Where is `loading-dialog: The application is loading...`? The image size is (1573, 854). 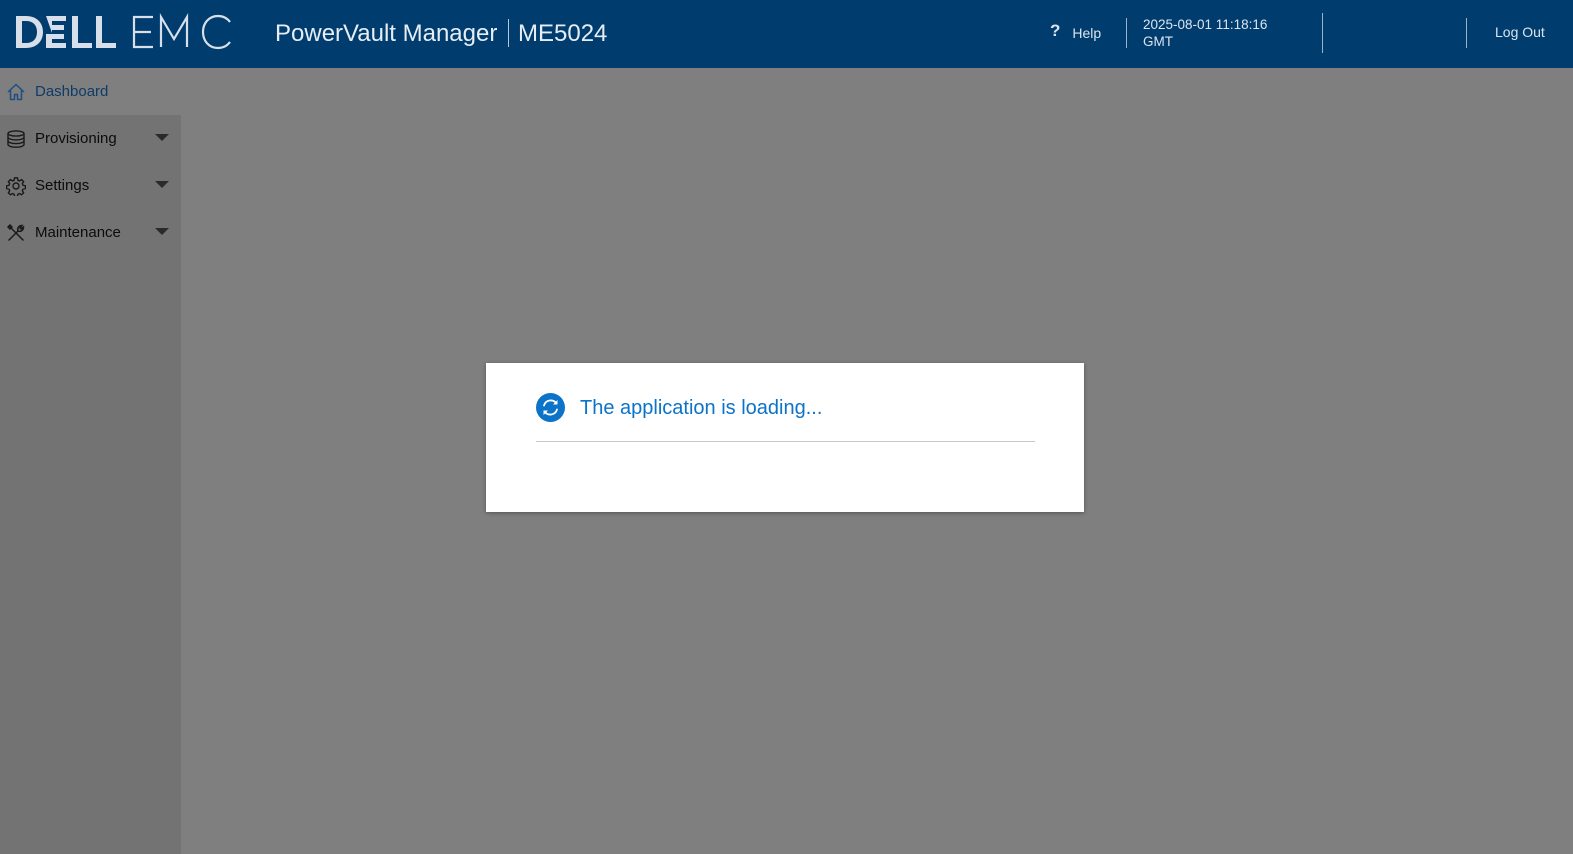 loading-dialog: The application is loading... is located at coordinates (785, 437).